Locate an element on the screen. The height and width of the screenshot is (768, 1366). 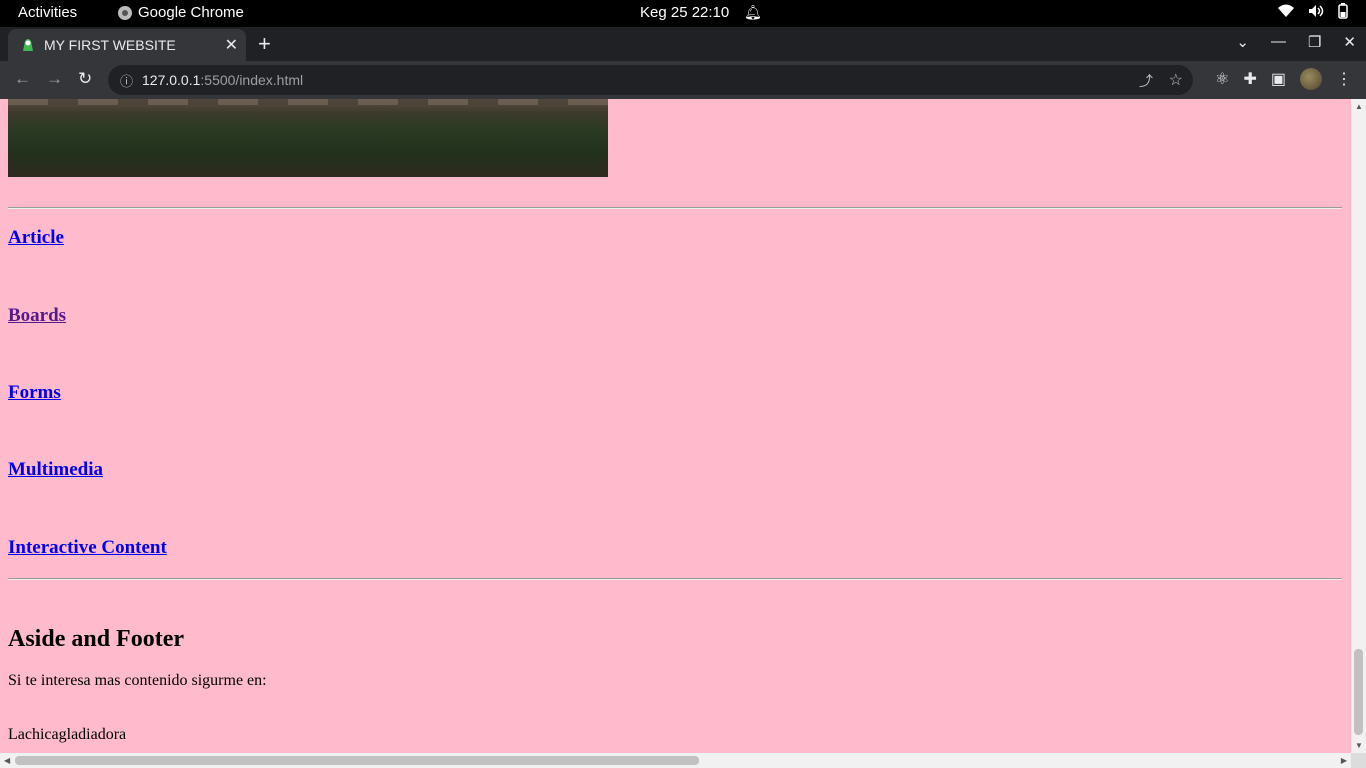
more-menu-icon: ⋮ is located at coordinates (1344, 79).